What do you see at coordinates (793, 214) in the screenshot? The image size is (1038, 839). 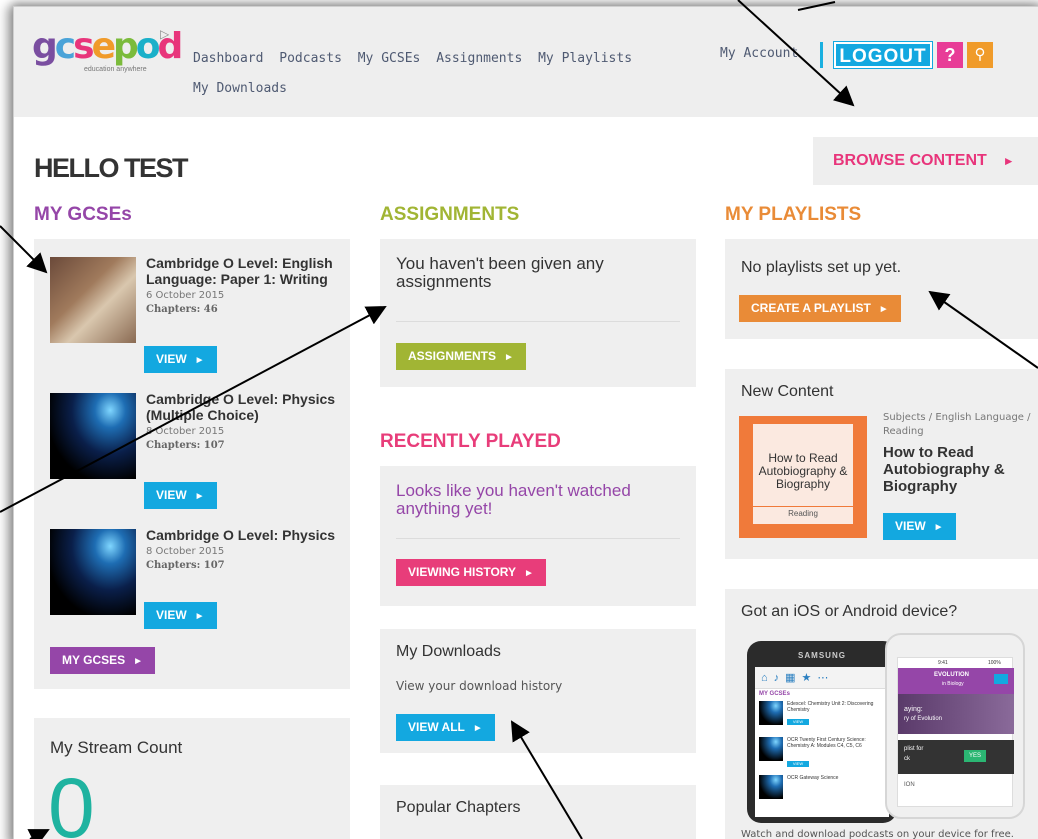 I see `my-playlists-heading: MY PLAYLISTS` at bounding box center [793, 214].